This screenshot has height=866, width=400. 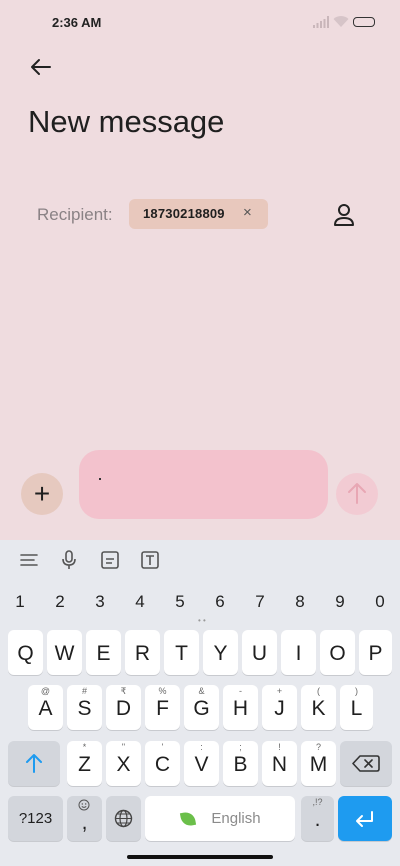 What do you see at coordinates (260, 602) in the screenshot?
I see `key-7: 7` at bounding box center [260, 602].